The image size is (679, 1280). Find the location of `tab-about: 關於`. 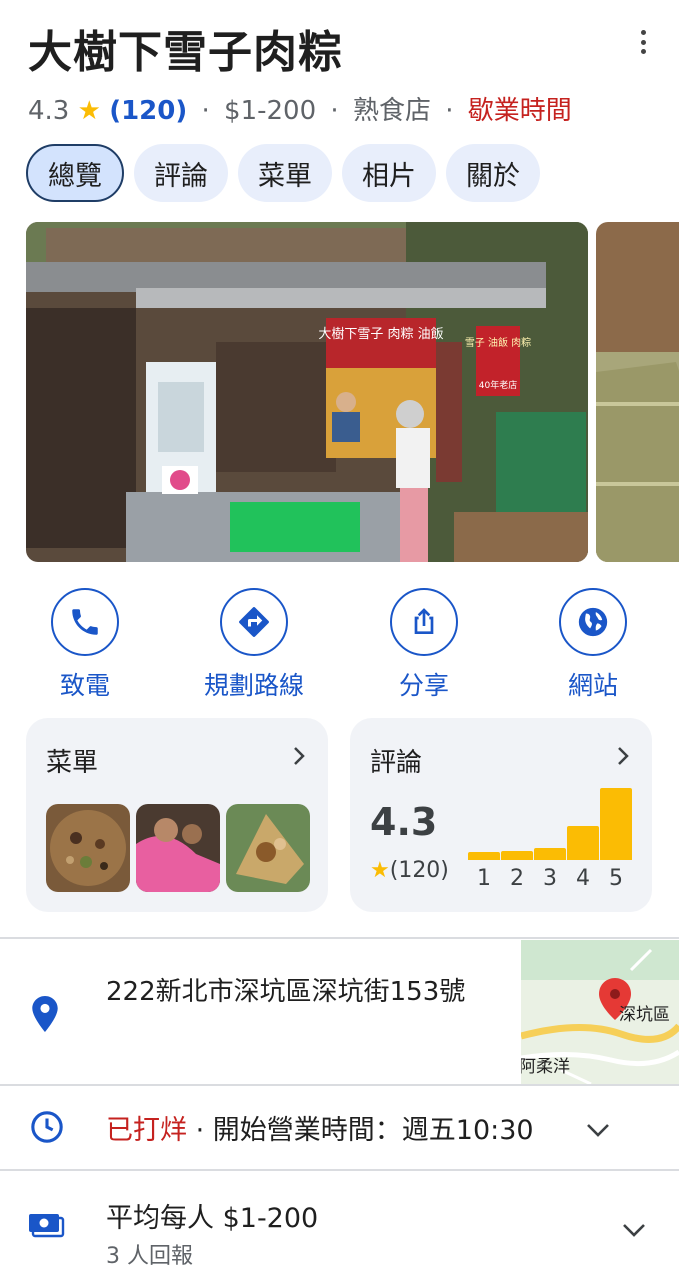

tab-about: 關於 is located at coordinates (493, 173).